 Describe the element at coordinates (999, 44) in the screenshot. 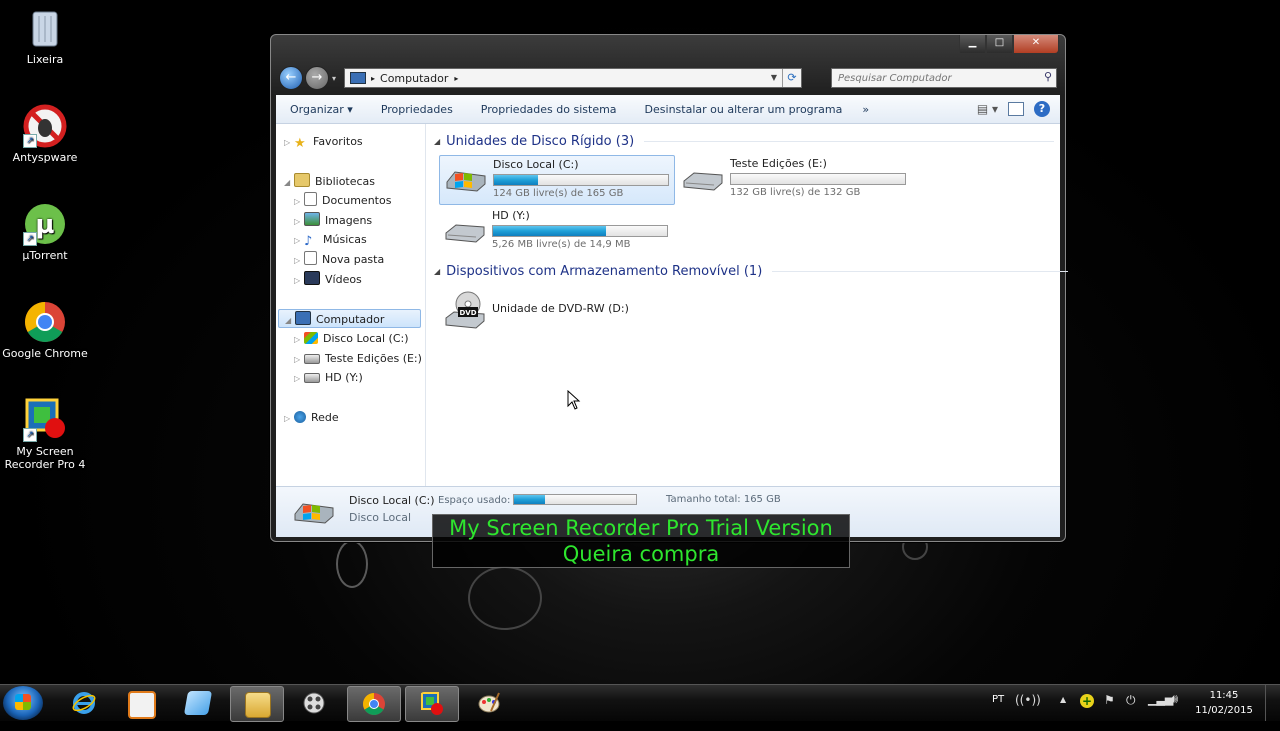

I see `maximize-button: □` at that location.